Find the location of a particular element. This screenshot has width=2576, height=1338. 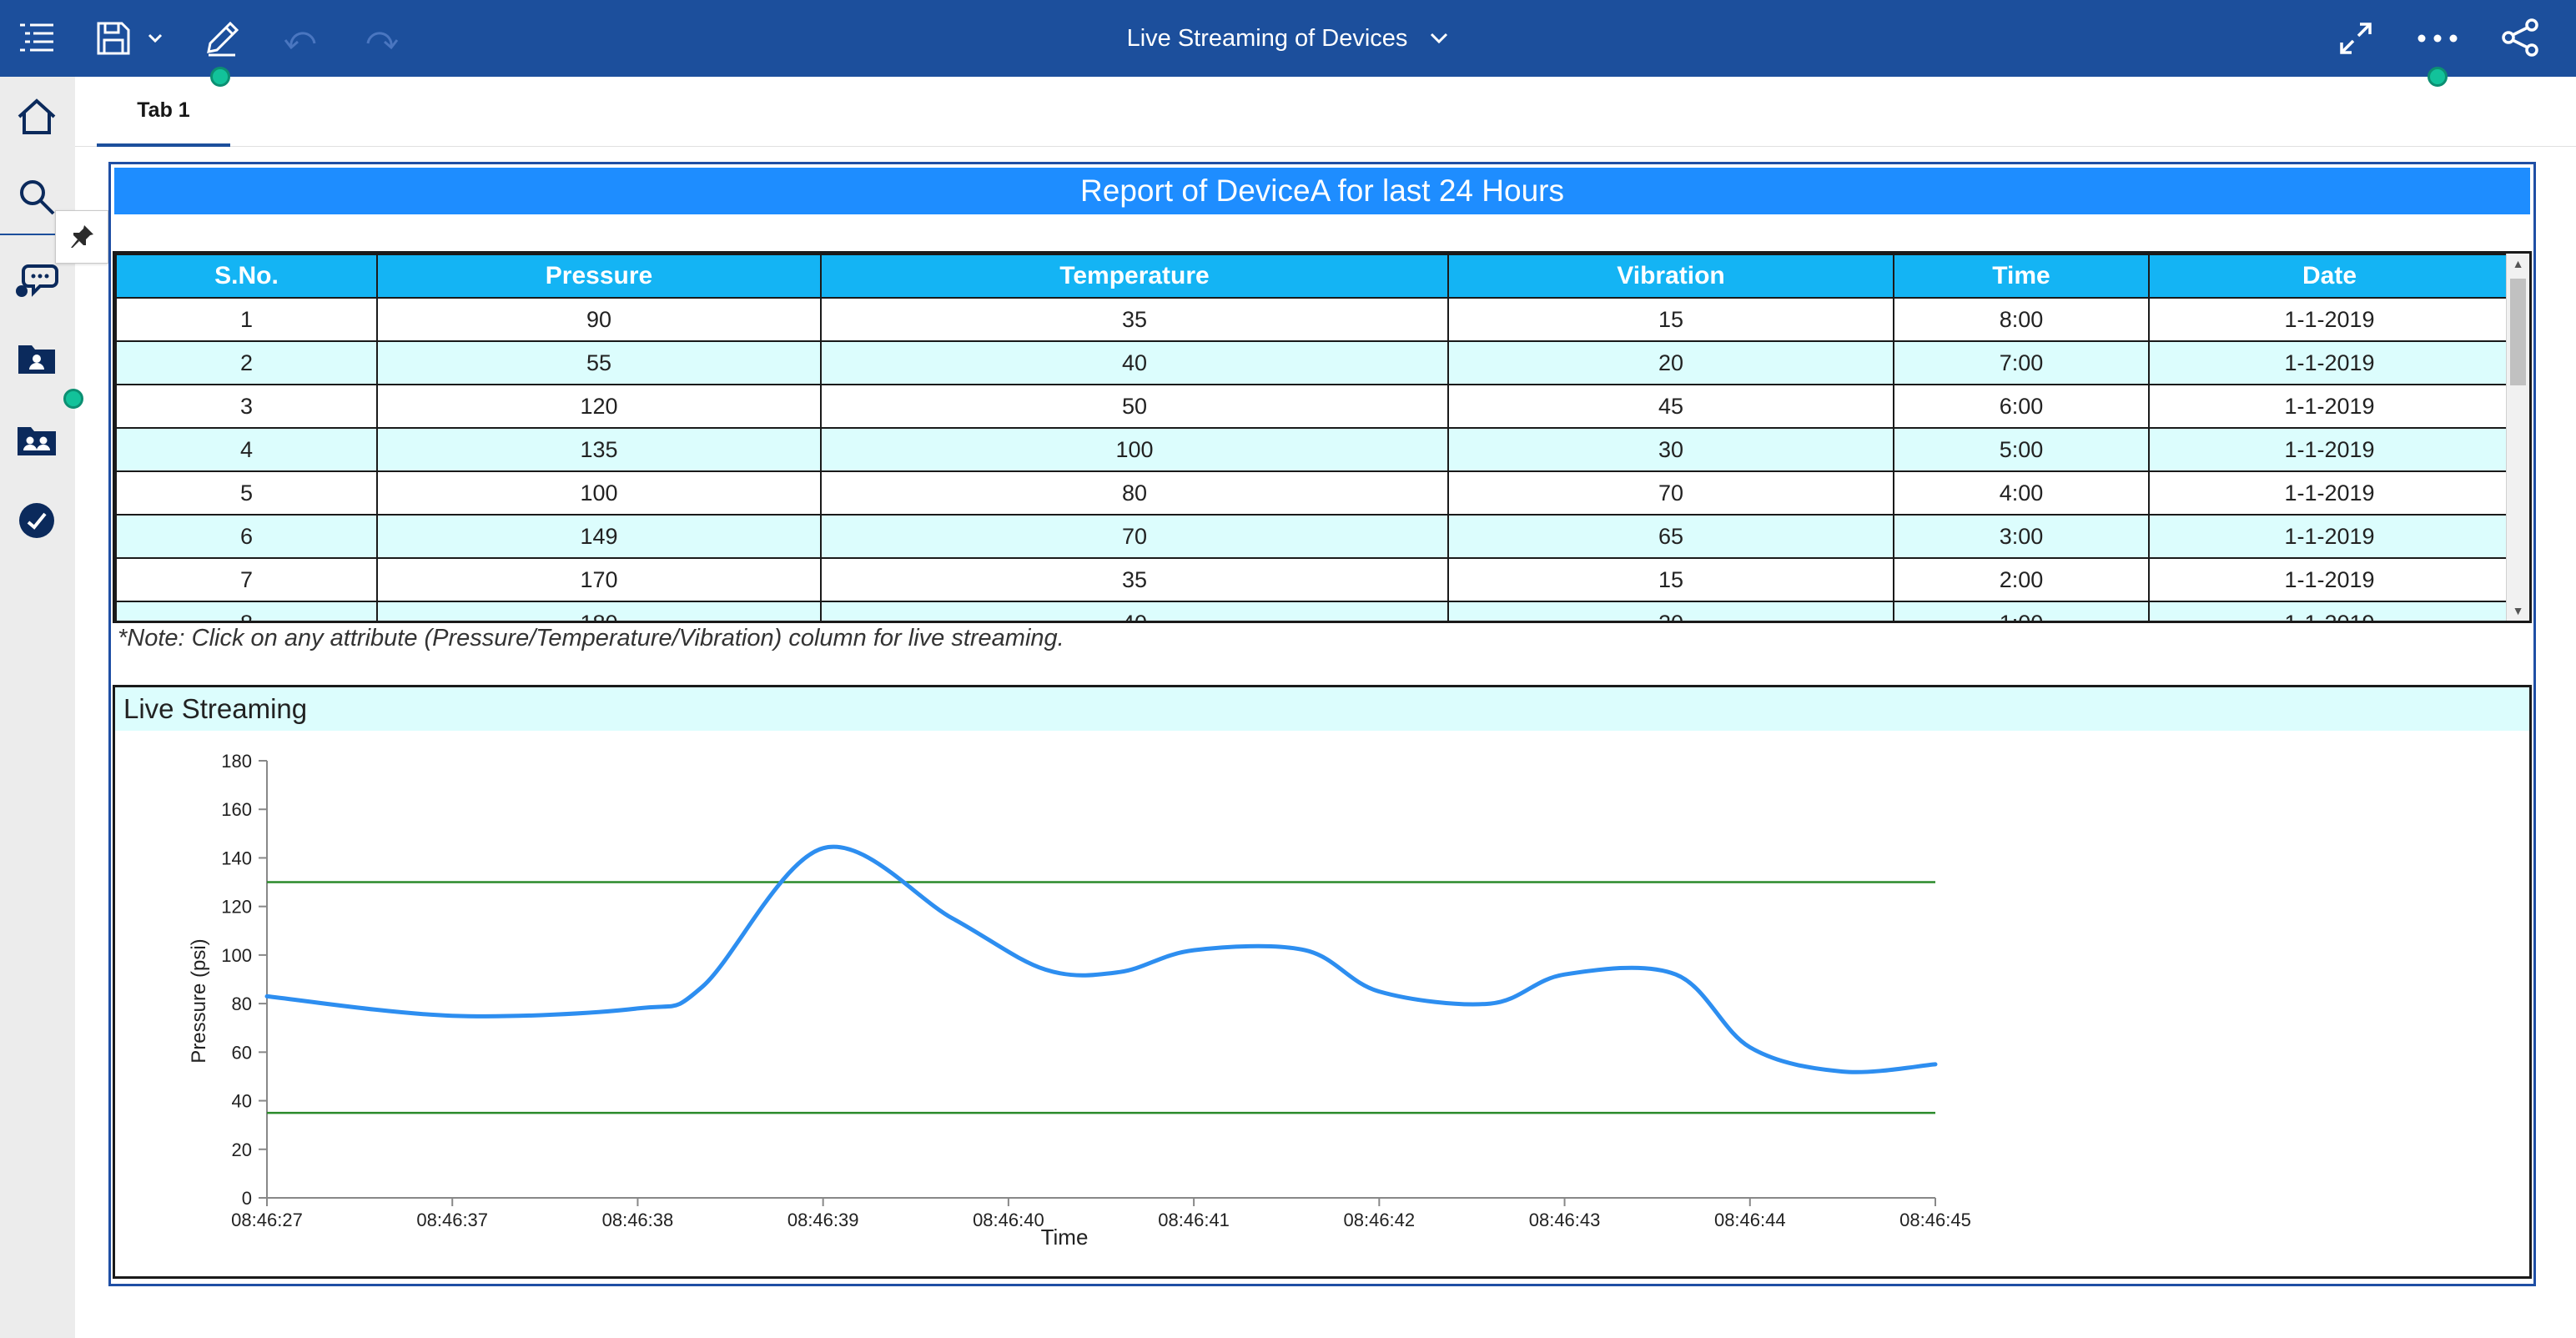

cell-temperature: 50 is located at coordinates (1134, 406).